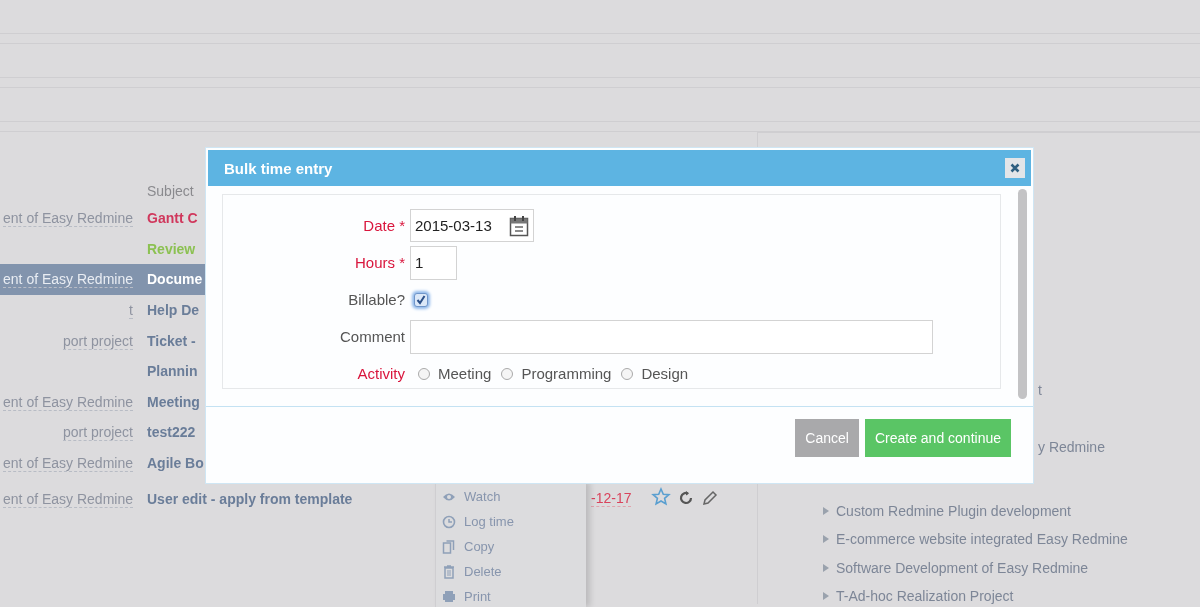 Image resolution: width=1200 pixels, height=607 pixels. I want to click on field-label: Hours *, so click(379, 262).